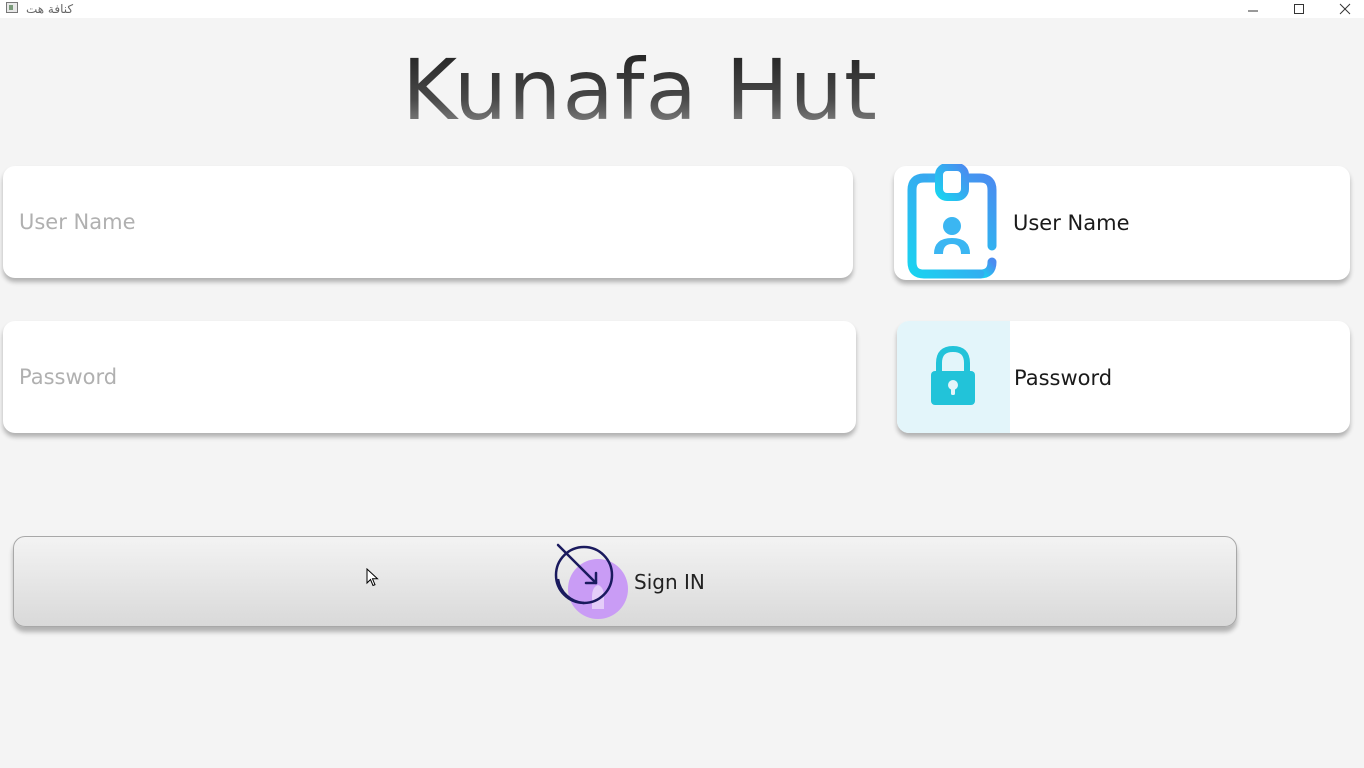 The height and width of the screenshot is (768, 1364). What do you see at coordinates (437, 377) in the screenshot?
I see `password-input` at bounding box center [437, 377].